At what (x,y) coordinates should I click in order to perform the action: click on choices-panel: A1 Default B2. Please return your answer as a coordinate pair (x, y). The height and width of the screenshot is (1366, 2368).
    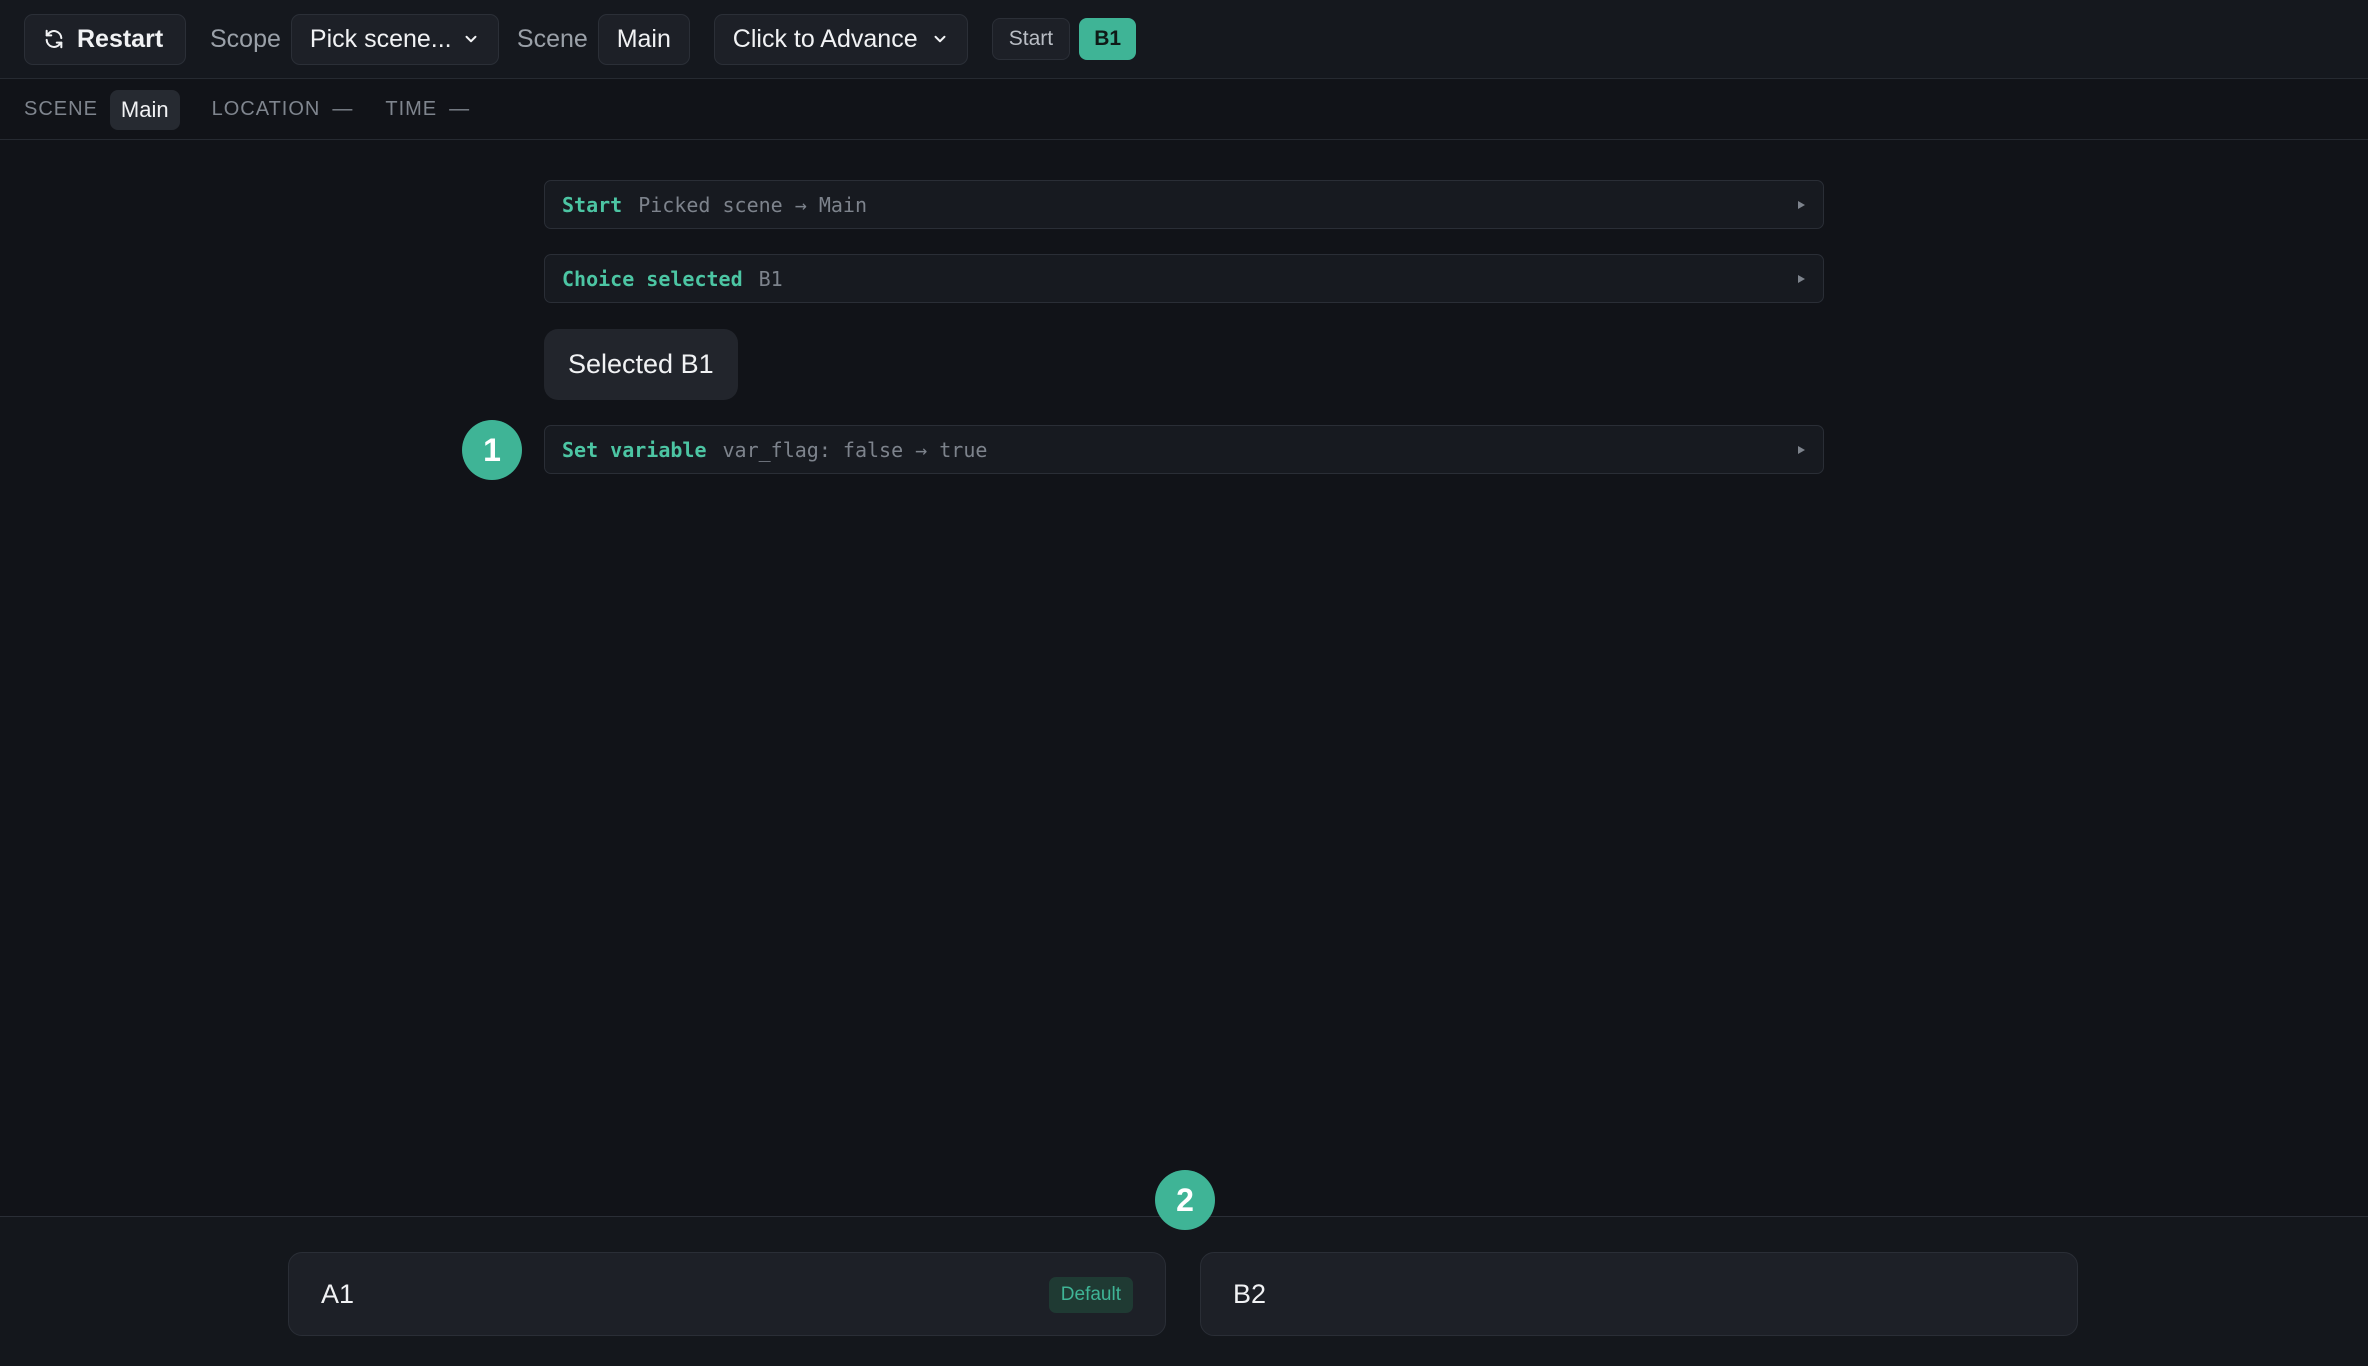
    Looking at the image, I should click on (1184, 1291).